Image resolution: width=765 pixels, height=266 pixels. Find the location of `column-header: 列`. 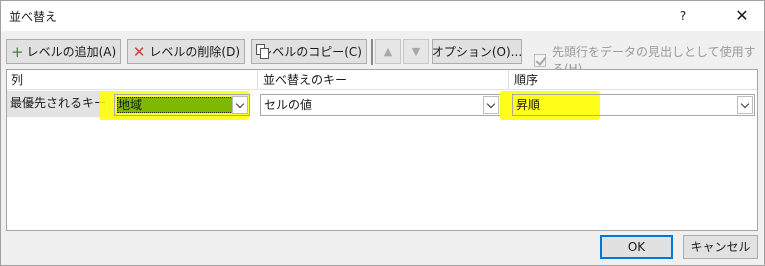

column-header: 列 is located at coordinates (132, 80).